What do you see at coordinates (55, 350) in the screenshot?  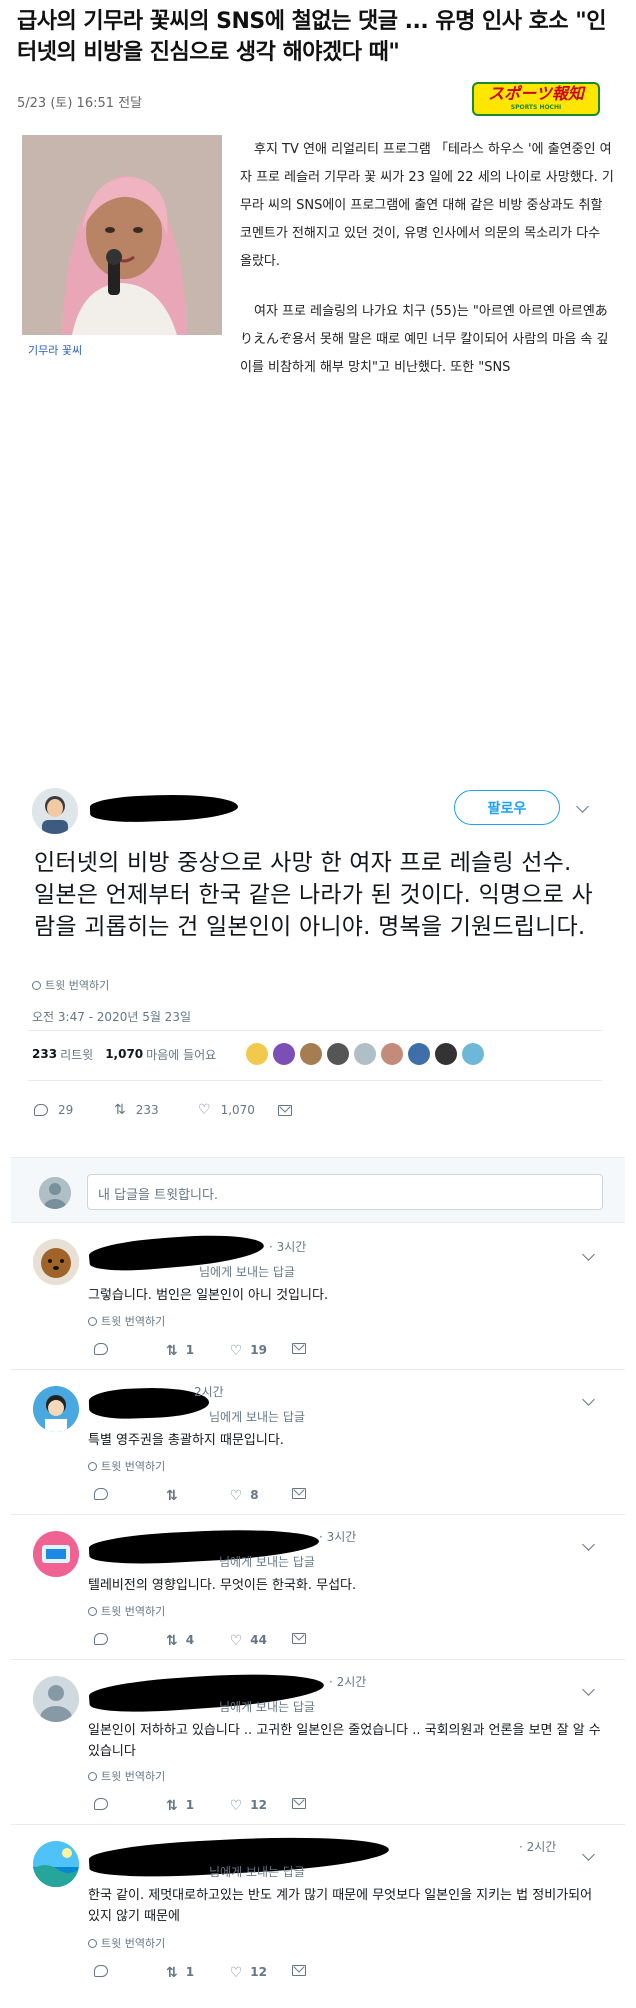 I see `photo-caption: 기무라 꽃씨` at bounding box center [55, 350].